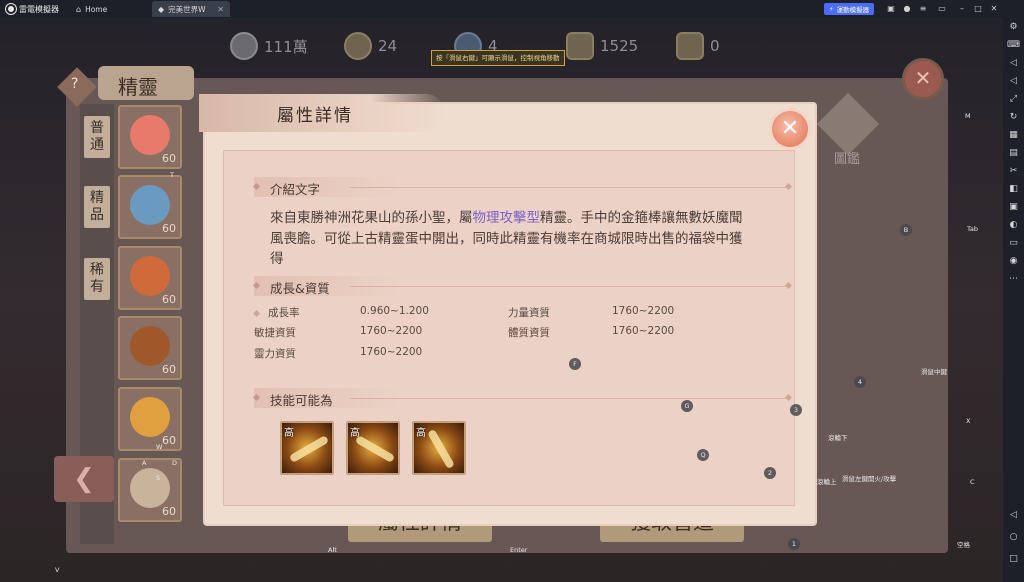 The width and height of the screenshot is (1024, 582). Describe the element at coordinates (827, 481) in the screenshot. I see `keymap-wheel-up: 滾輪上` at that location.